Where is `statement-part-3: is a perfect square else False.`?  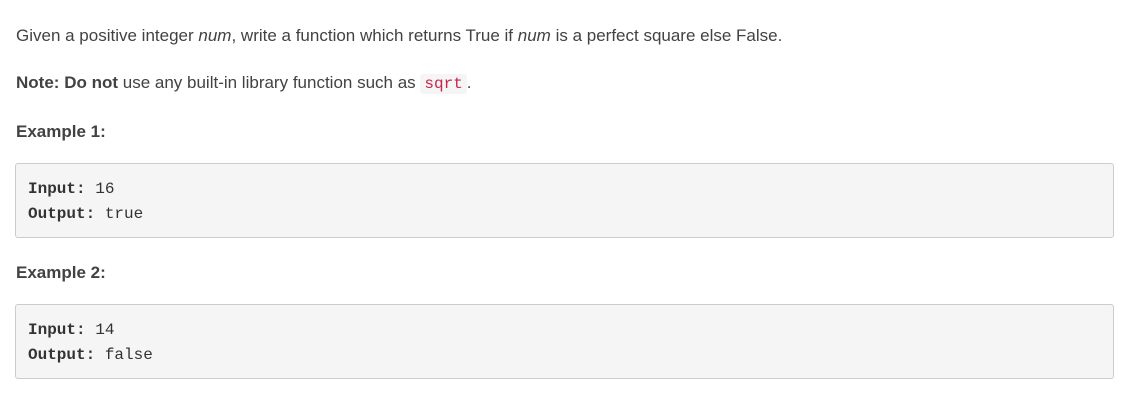 statement-part-3: is a perfect square else False. is located at coordinates (666, 35).